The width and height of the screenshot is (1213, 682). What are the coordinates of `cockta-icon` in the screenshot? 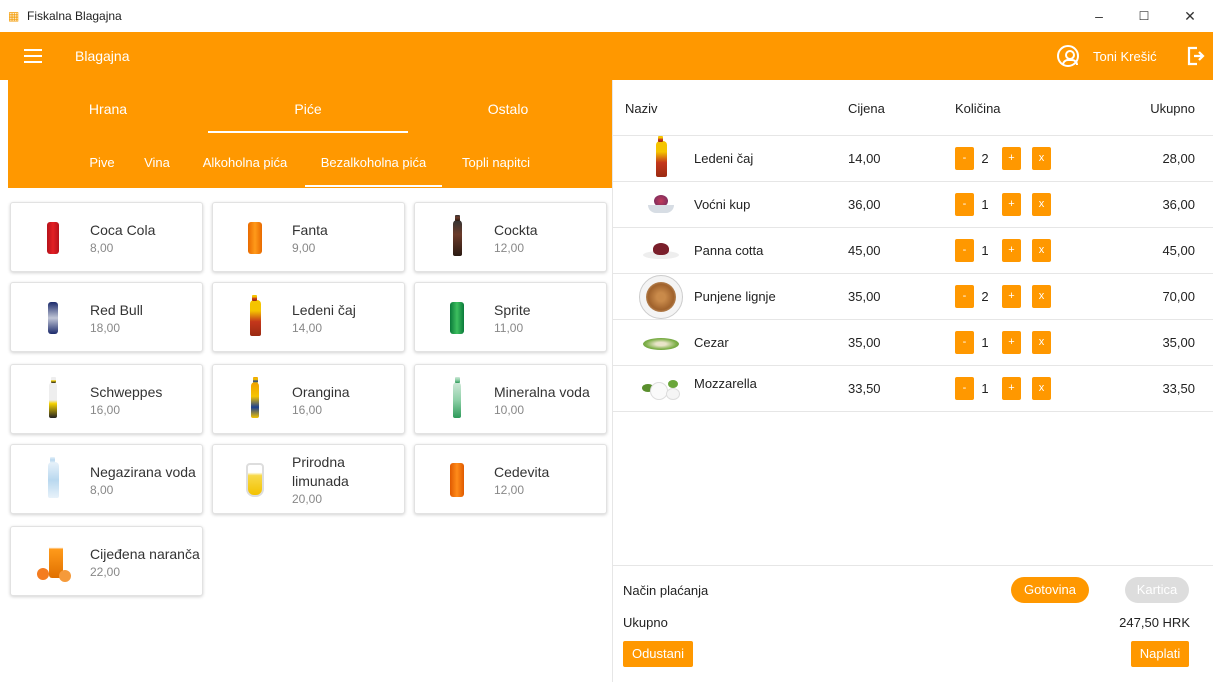 It's located at (457, 237).